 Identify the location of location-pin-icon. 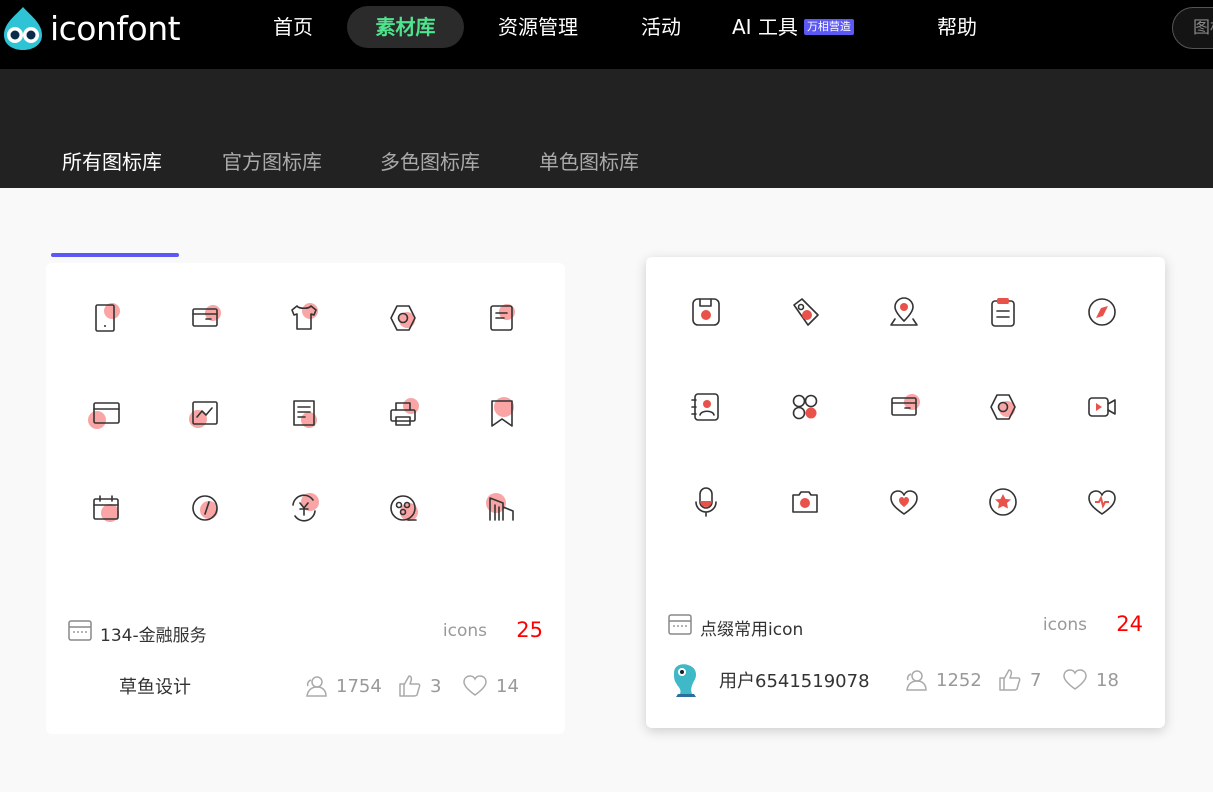
(904, 312).